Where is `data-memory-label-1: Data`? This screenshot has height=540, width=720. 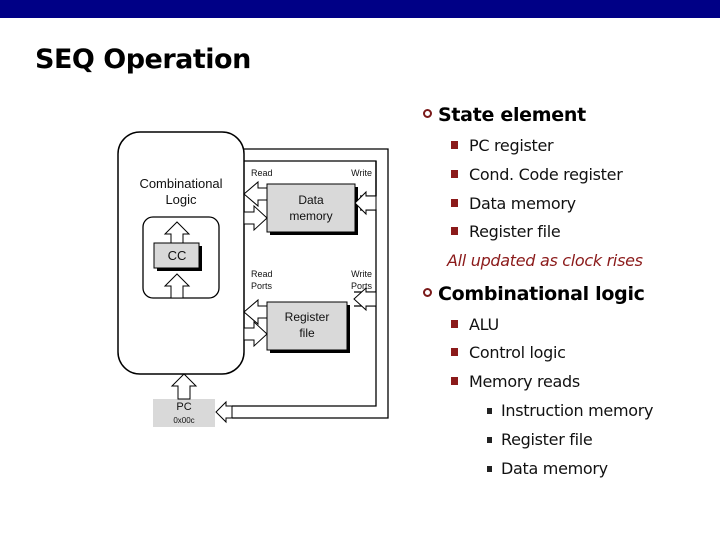 data-memory-label-1: Data is located at coordinates (311, 200).